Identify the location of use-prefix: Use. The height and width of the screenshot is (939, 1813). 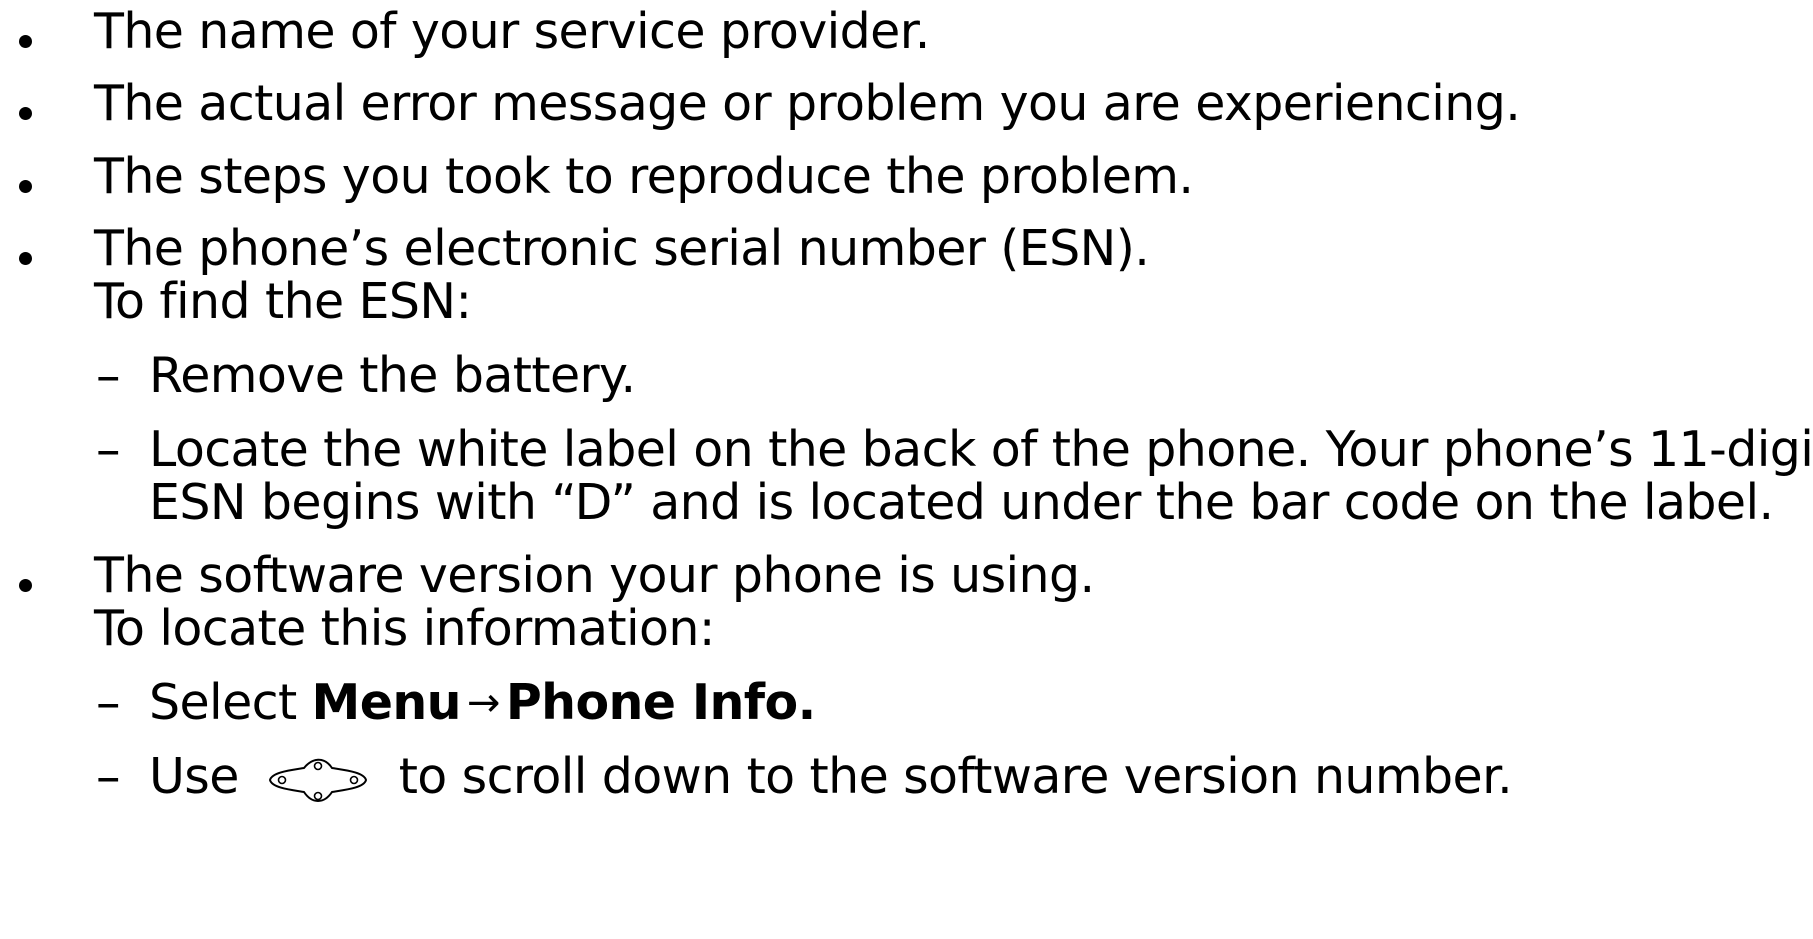
(201, 776).